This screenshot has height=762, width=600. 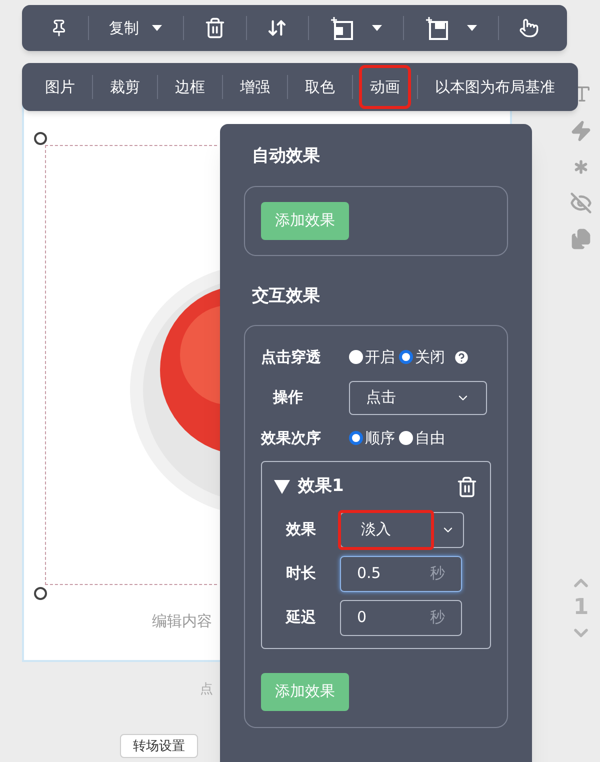 I want to click on radio-option: 自由, so click(x=422, y=437).